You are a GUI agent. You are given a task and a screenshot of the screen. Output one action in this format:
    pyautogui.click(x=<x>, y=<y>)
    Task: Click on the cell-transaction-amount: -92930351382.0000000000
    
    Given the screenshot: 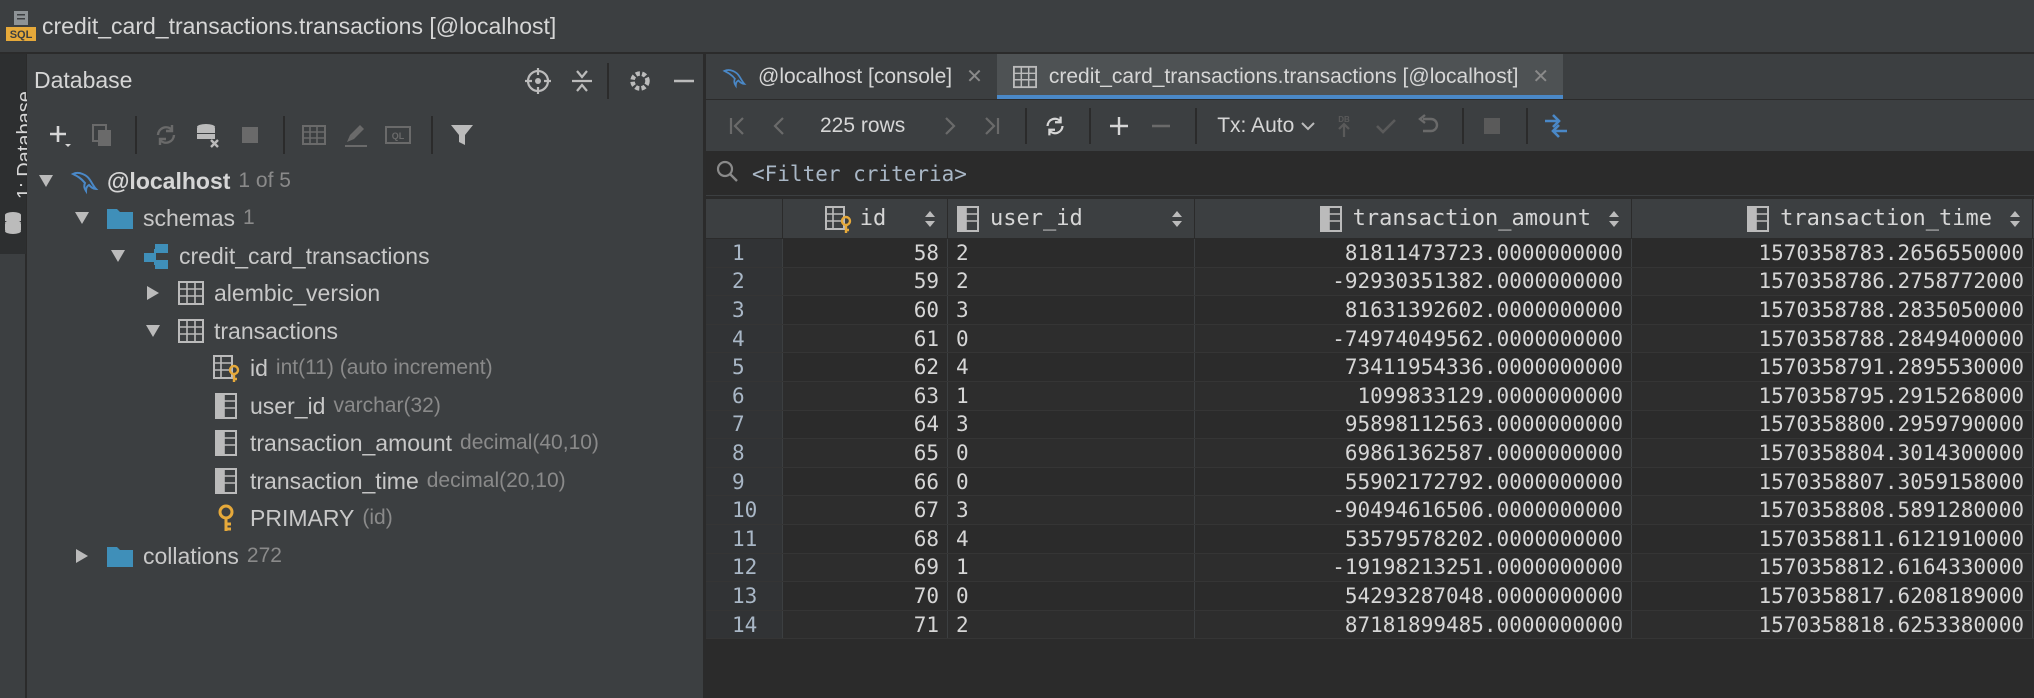 What is the action you would take?
    pyautogui.click(x=1413, y=281)
    